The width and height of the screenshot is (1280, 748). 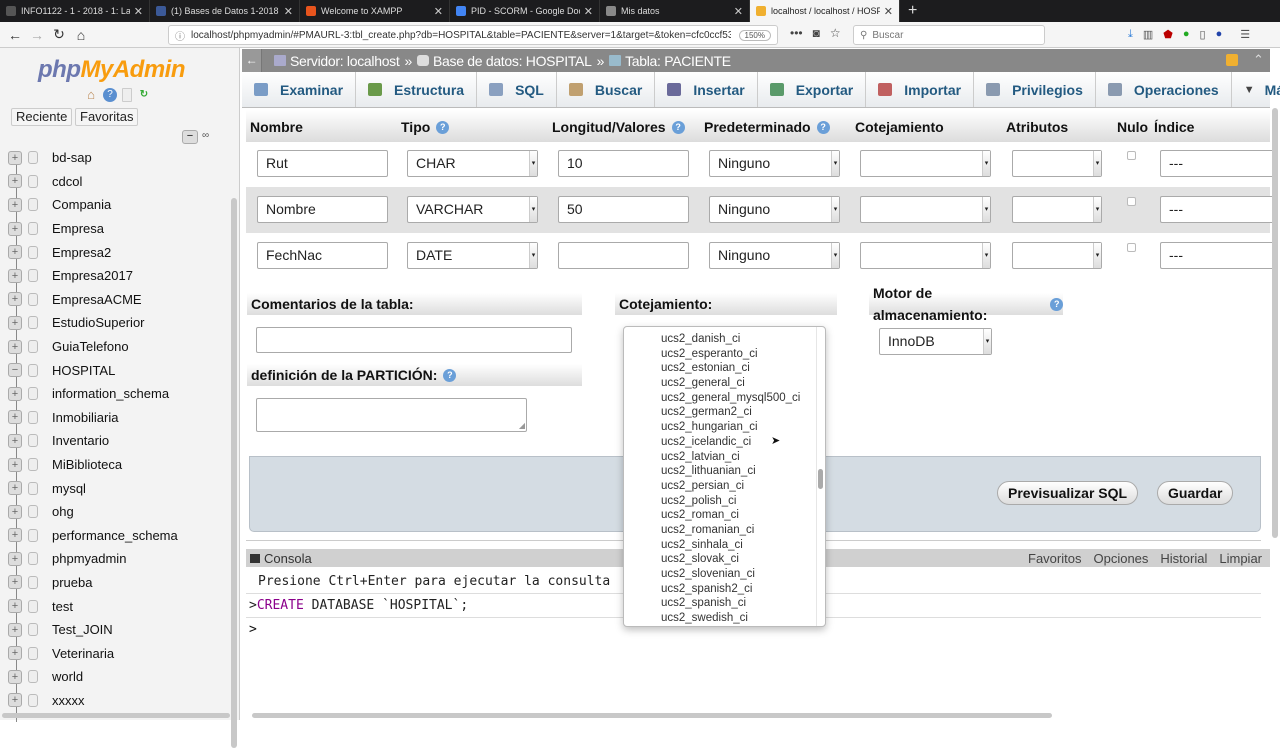 I want to click on more-actions-icon: •••, so click(x=796, y=33).